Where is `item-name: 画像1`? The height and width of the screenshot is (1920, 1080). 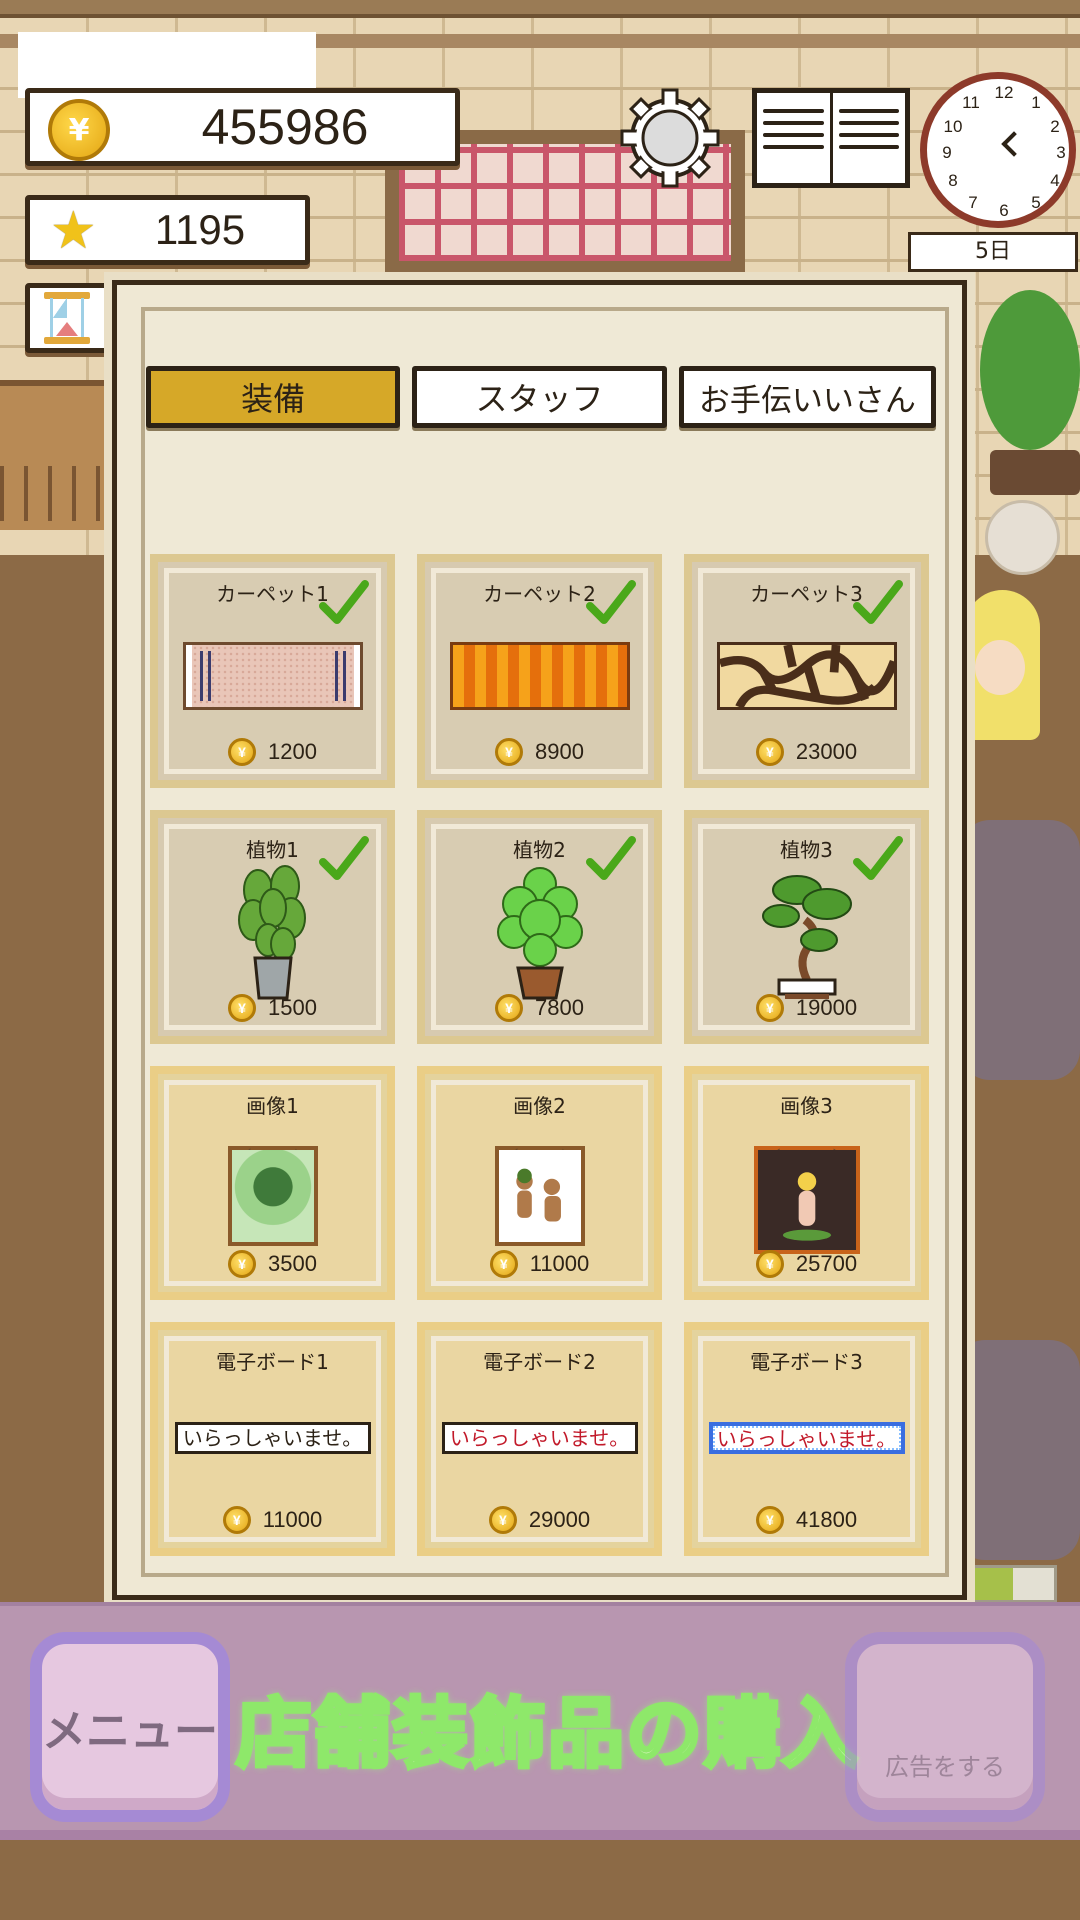 item-name: 画像1 is located at coordinates (272, 1106).